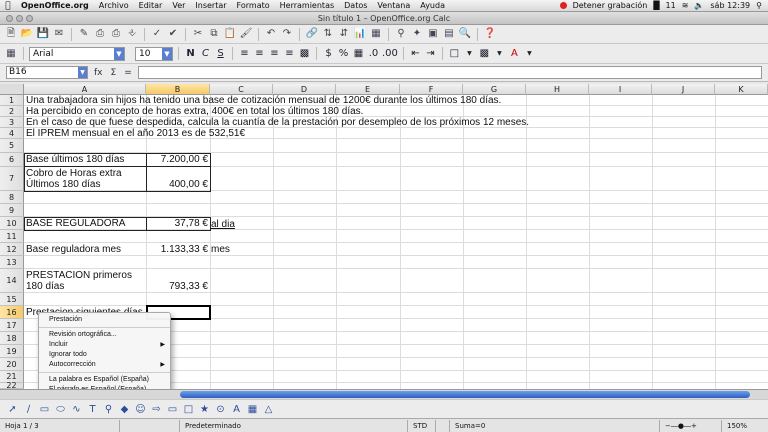 The height and width of the screenshot is (432, 768). What do you see at coordinates (490, 34) in the screenshot?
I see `help-icon: ❓` at bounding box center [490, 34].